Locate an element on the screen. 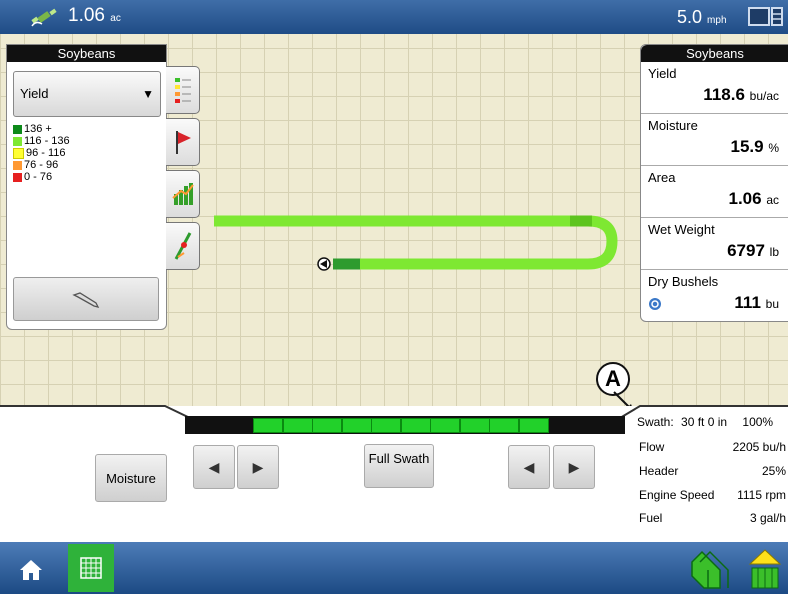  metric-value: 6797 lb is located at coordinates (753, 251).